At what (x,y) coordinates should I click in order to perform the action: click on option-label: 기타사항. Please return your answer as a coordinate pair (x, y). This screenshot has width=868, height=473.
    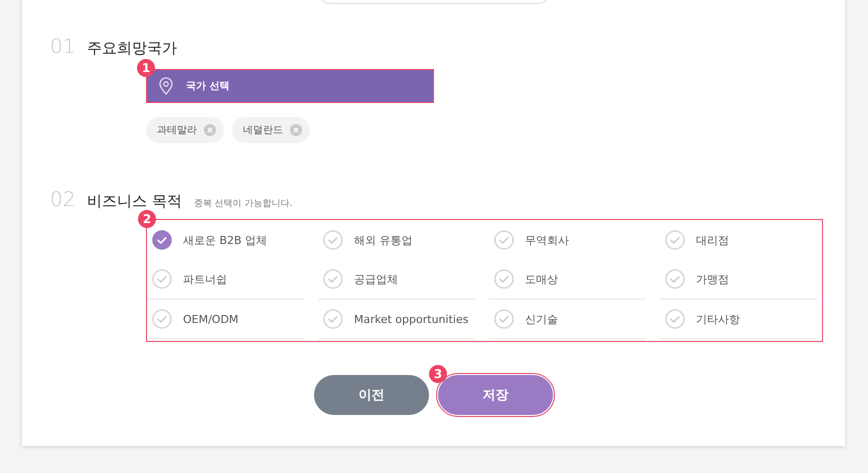
    Looking at the image, I should click on (718, 319).